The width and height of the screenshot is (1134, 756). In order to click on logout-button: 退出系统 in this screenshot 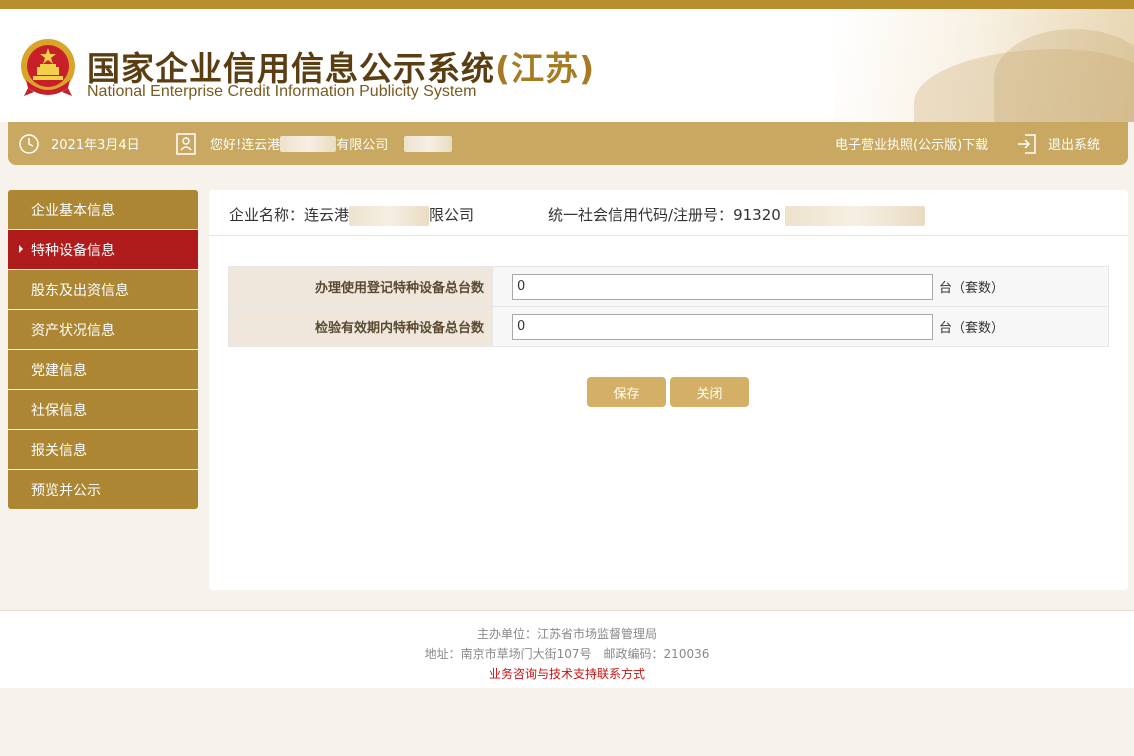, I will do `click(1058, 143)`.